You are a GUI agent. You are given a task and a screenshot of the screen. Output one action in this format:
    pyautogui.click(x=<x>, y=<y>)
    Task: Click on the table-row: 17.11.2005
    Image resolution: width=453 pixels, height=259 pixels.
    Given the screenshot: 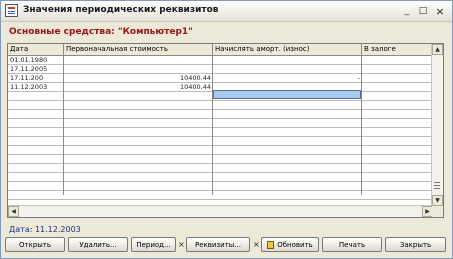 What is the action you would take?
    pyautogui.click(x=220, y=69)
    